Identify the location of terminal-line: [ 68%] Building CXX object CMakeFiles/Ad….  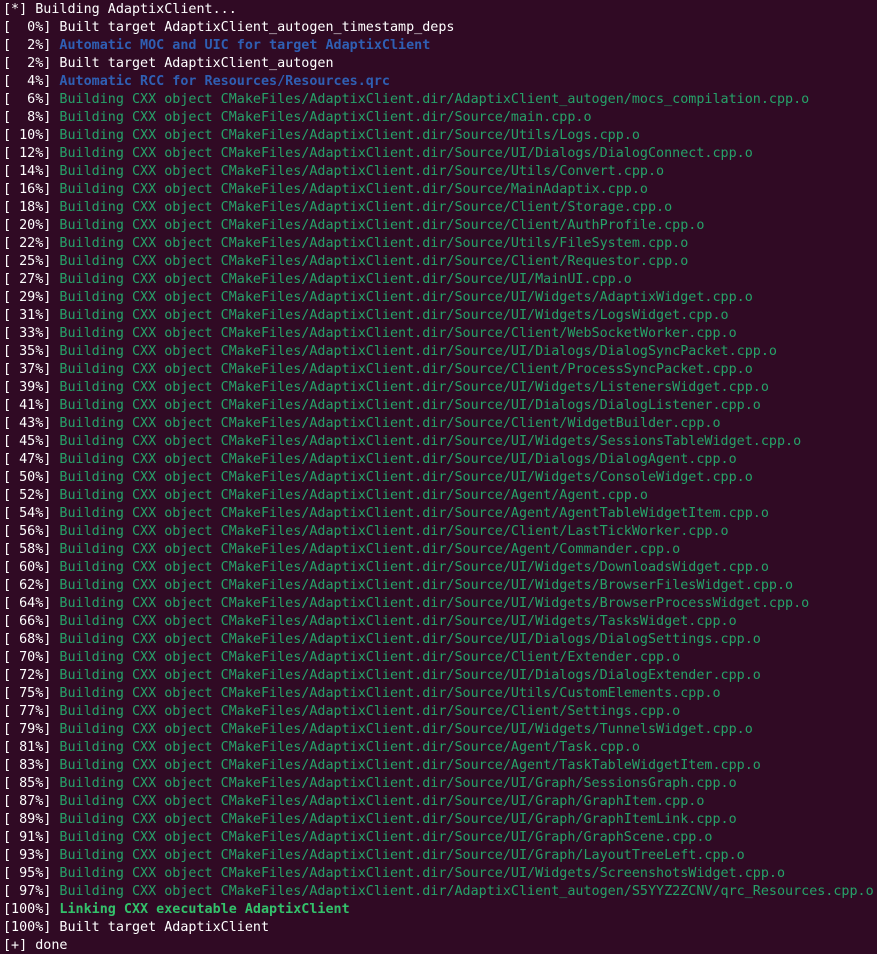
(440, 640).